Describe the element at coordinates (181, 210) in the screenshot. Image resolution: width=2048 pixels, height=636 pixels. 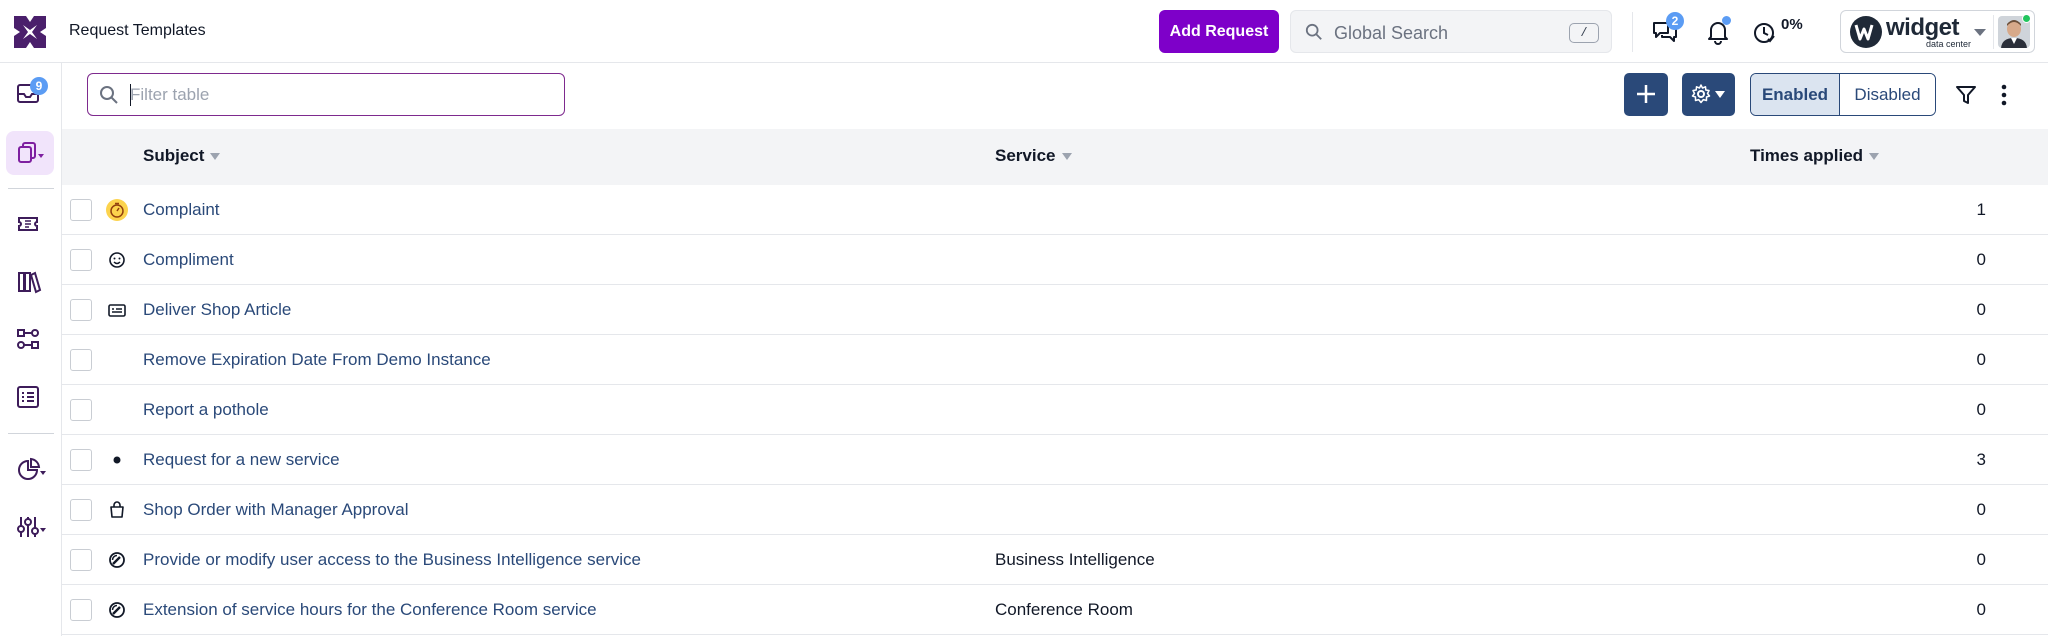
I see `row-subject-link: Complaint` at that location.